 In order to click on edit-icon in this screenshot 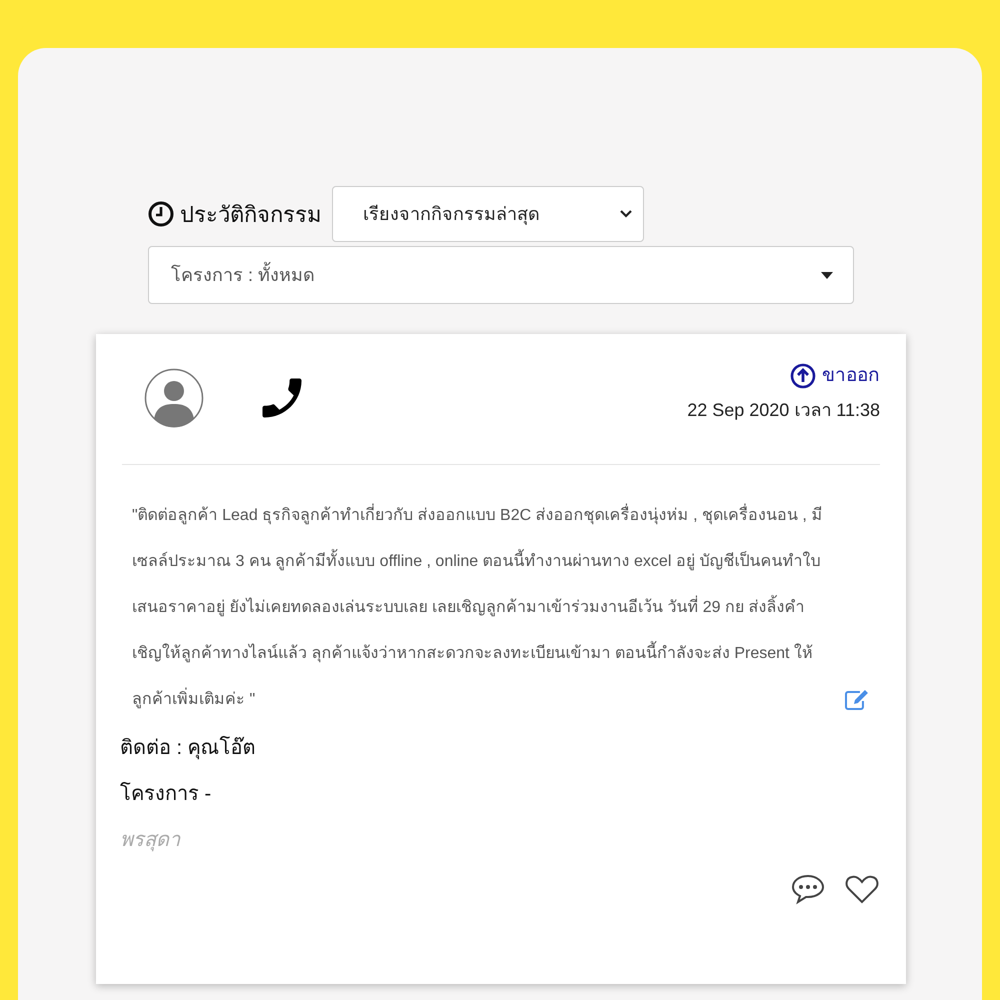, I will do `click(857, 700)`.